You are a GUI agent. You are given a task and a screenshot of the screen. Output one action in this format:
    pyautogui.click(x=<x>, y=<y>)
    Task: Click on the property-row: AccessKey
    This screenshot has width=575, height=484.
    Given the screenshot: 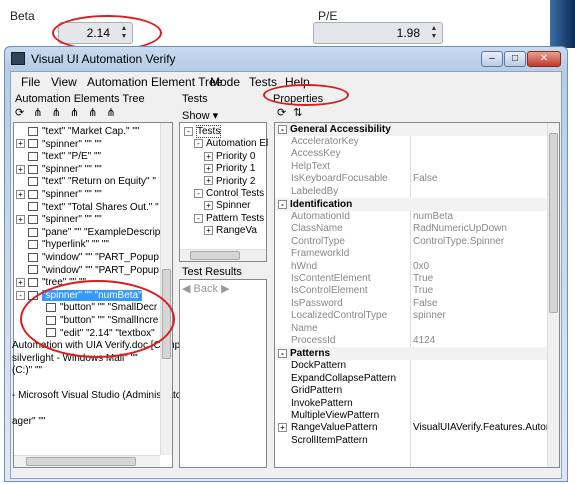 What is the action you would take?
    pyautogui.click(x=411, y=154)
    